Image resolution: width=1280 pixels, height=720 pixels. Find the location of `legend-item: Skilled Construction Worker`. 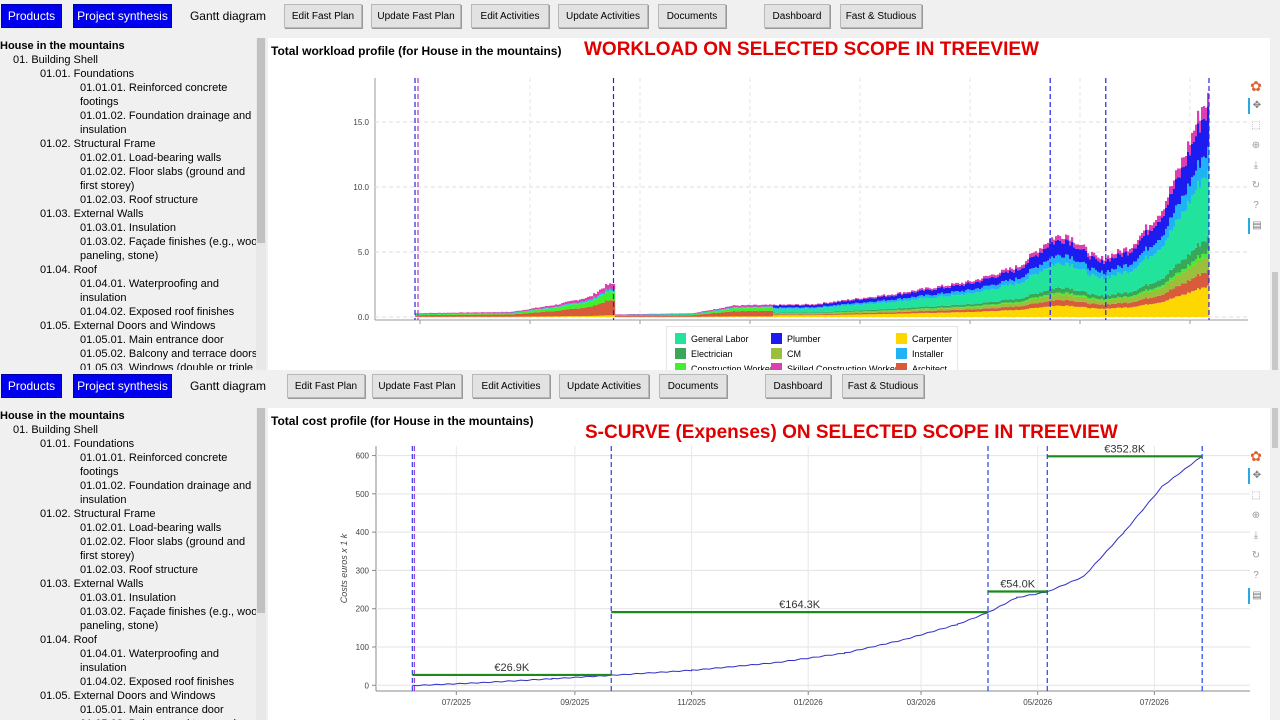

legend-item: Skilled Construction Worker is located at coordinates (834, 366).